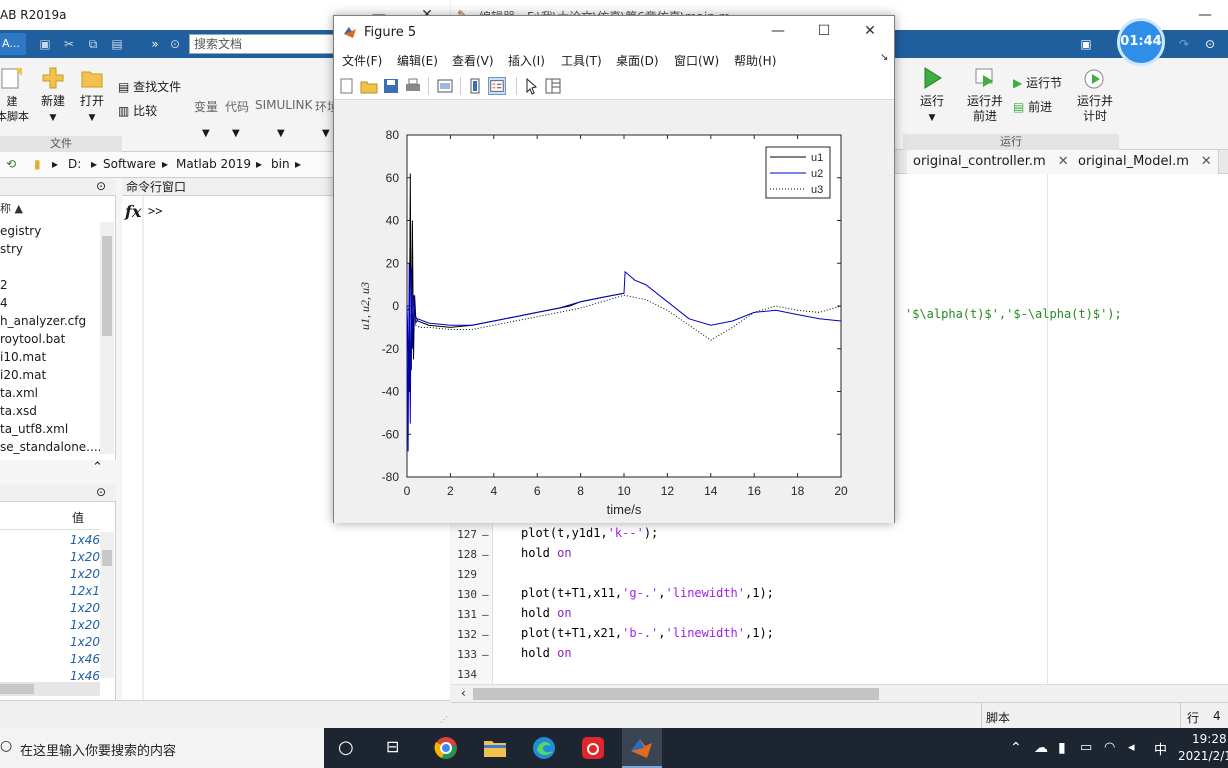  I want to click on list-item: roytool.bat, so click(50, 339).